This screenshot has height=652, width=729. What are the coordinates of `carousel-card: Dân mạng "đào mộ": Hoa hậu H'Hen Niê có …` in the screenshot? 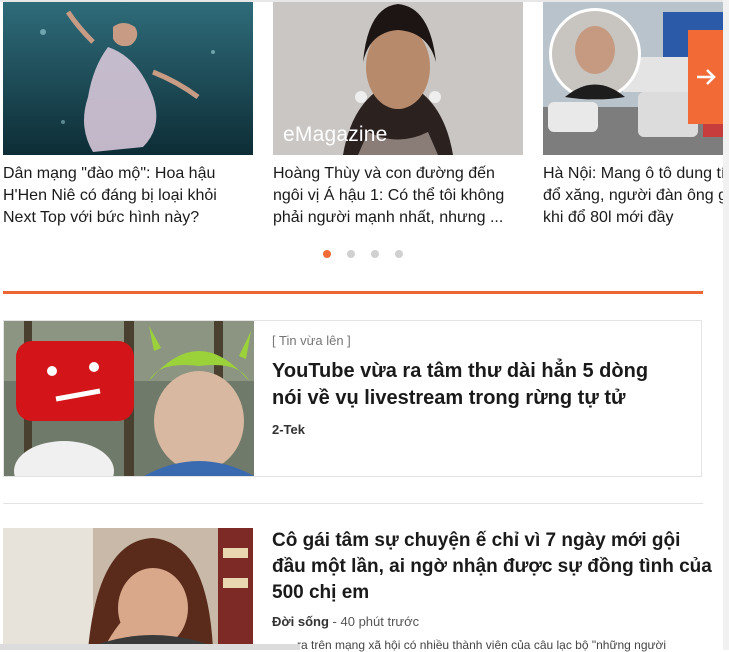 It's located at (128, 115).